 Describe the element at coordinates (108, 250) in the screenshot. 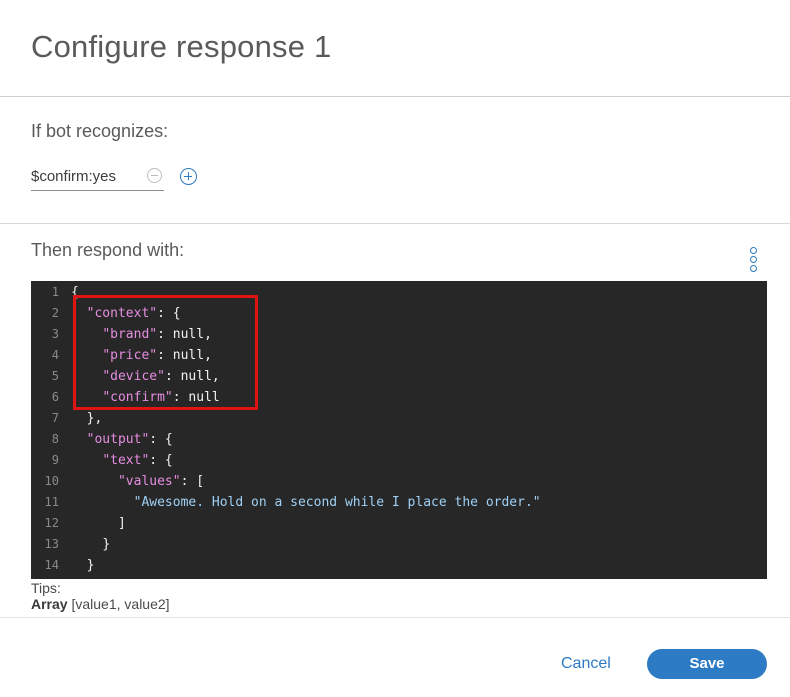

I see `respond-label: Then respond with:` at that location.